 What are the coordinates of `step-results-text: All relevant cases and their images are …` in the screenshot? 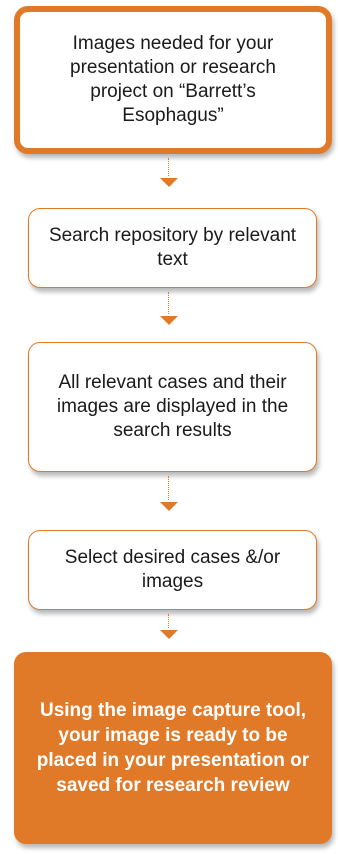 It's located at (172, 406).